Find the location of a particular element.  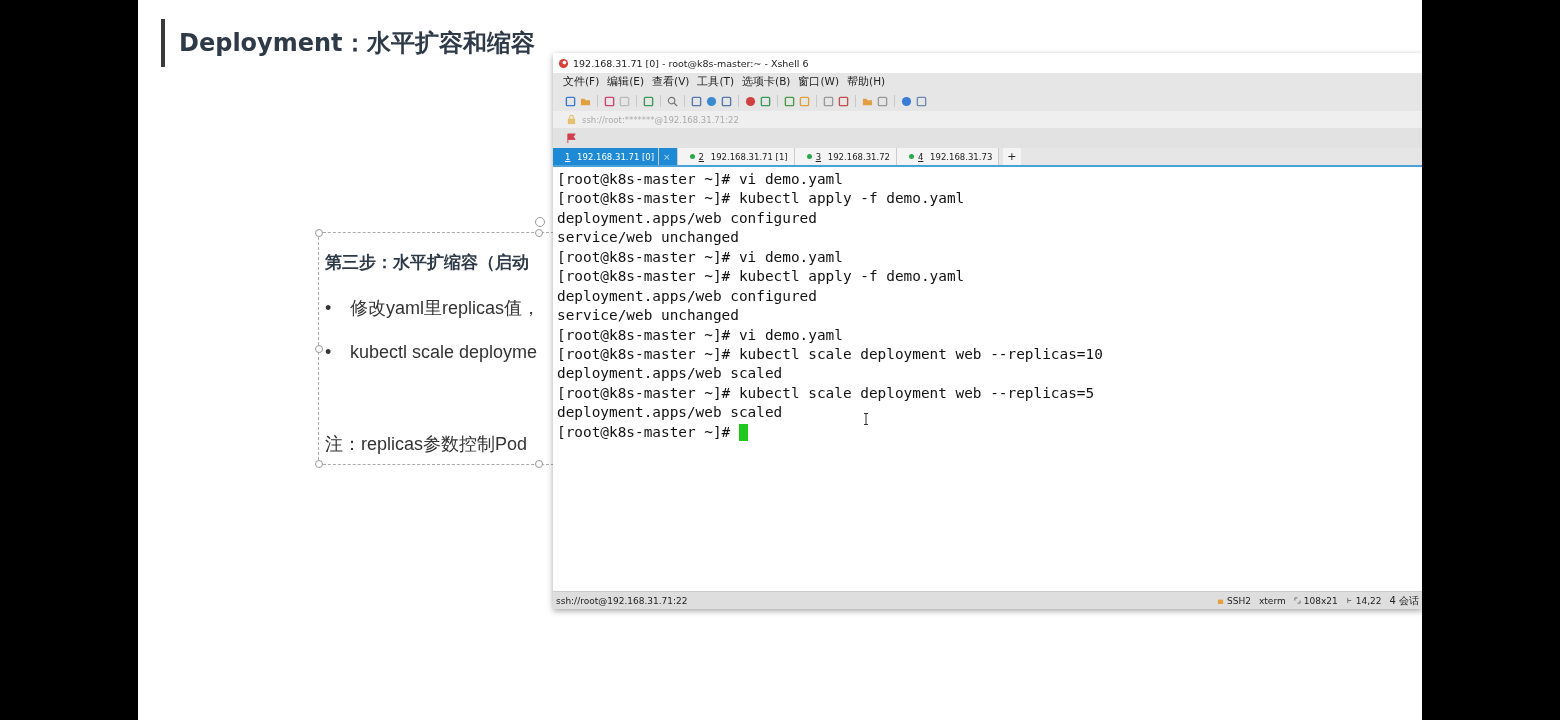

text-cursor is located at coordinates (743, 432).